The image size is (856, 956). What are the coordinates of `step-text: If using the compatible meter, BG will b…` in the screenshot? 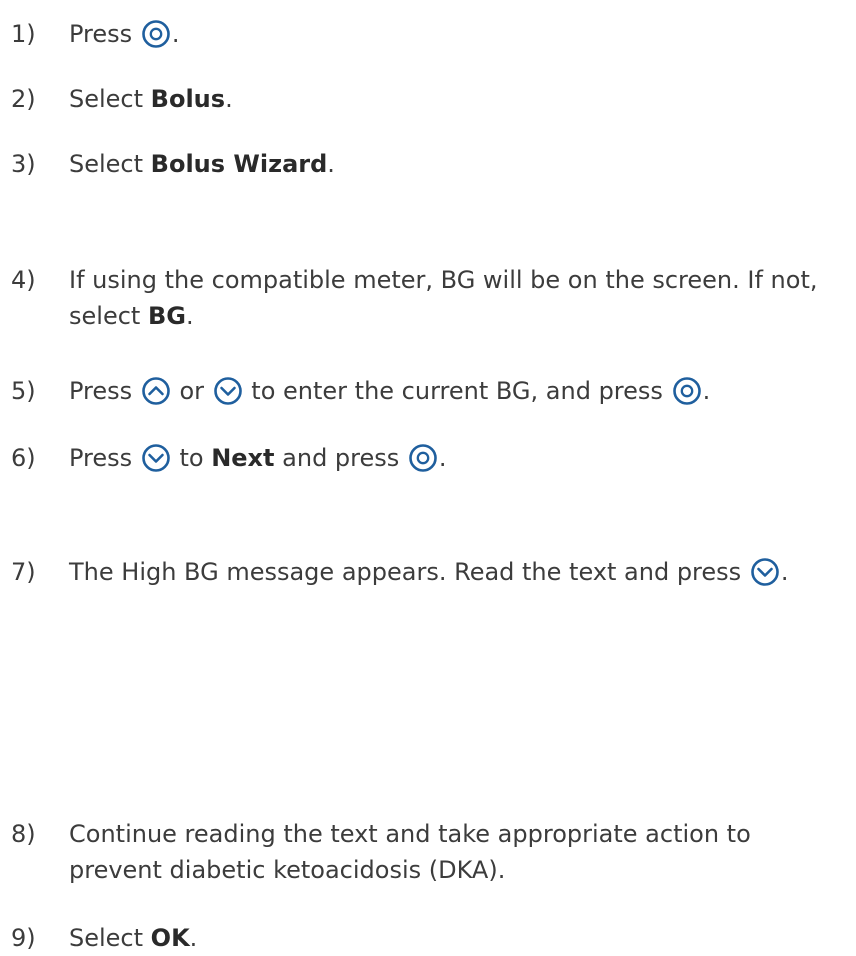 It's located at (443, 280).